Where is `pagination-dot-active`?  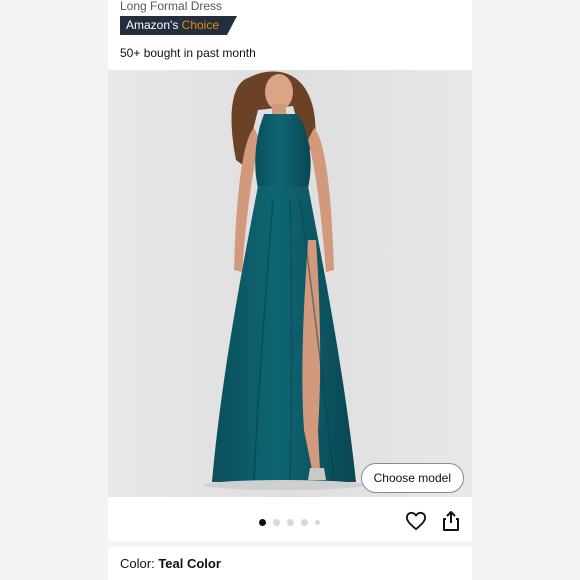 pagination-dot-active is located at coordinates (262, 522).